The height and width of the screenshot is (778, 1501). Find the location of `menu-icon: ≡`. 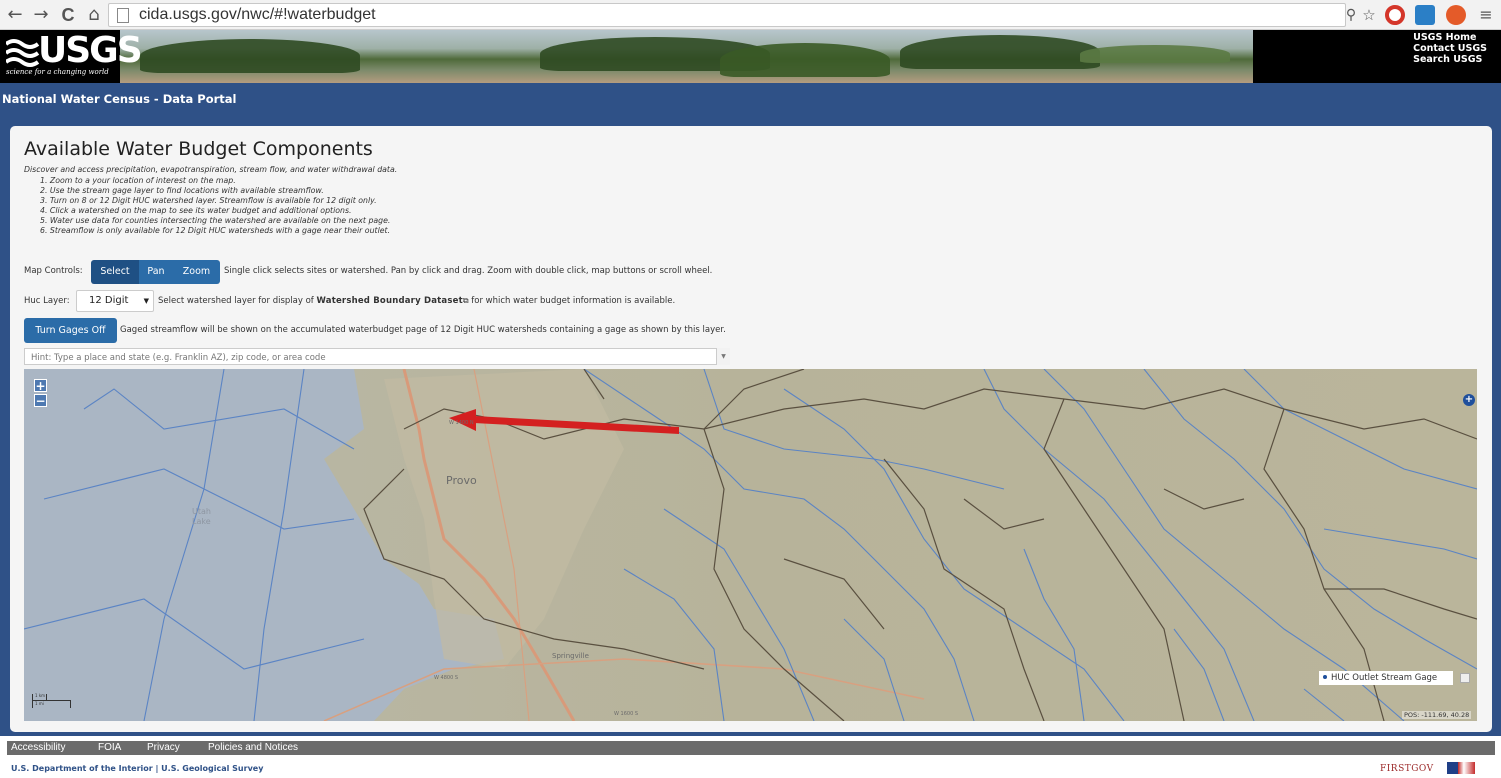

menu-icon: ≡ is located at coordinates (1486, 15).